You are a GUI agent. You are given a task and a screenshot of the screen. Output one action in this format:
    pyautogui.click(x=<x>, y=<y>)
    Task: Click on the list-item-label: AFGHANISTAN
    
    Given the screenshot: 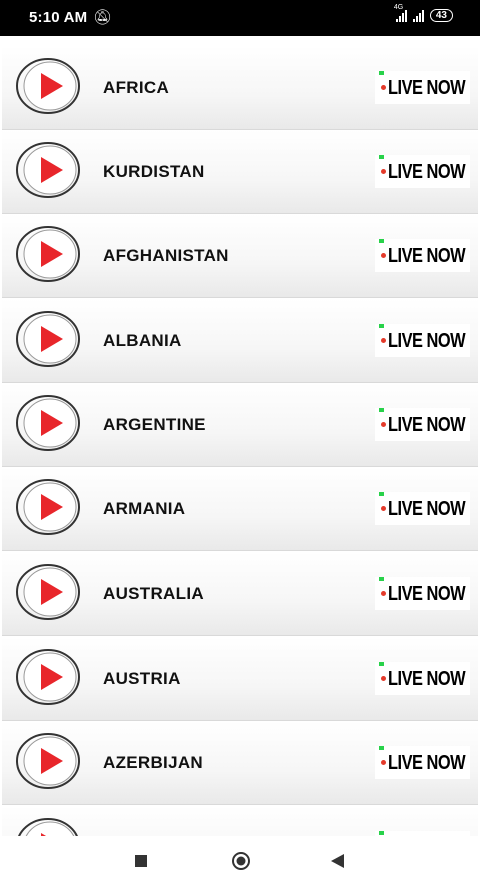 What is the action you would take?
    pyautogui.click(x=166, y=255)
    